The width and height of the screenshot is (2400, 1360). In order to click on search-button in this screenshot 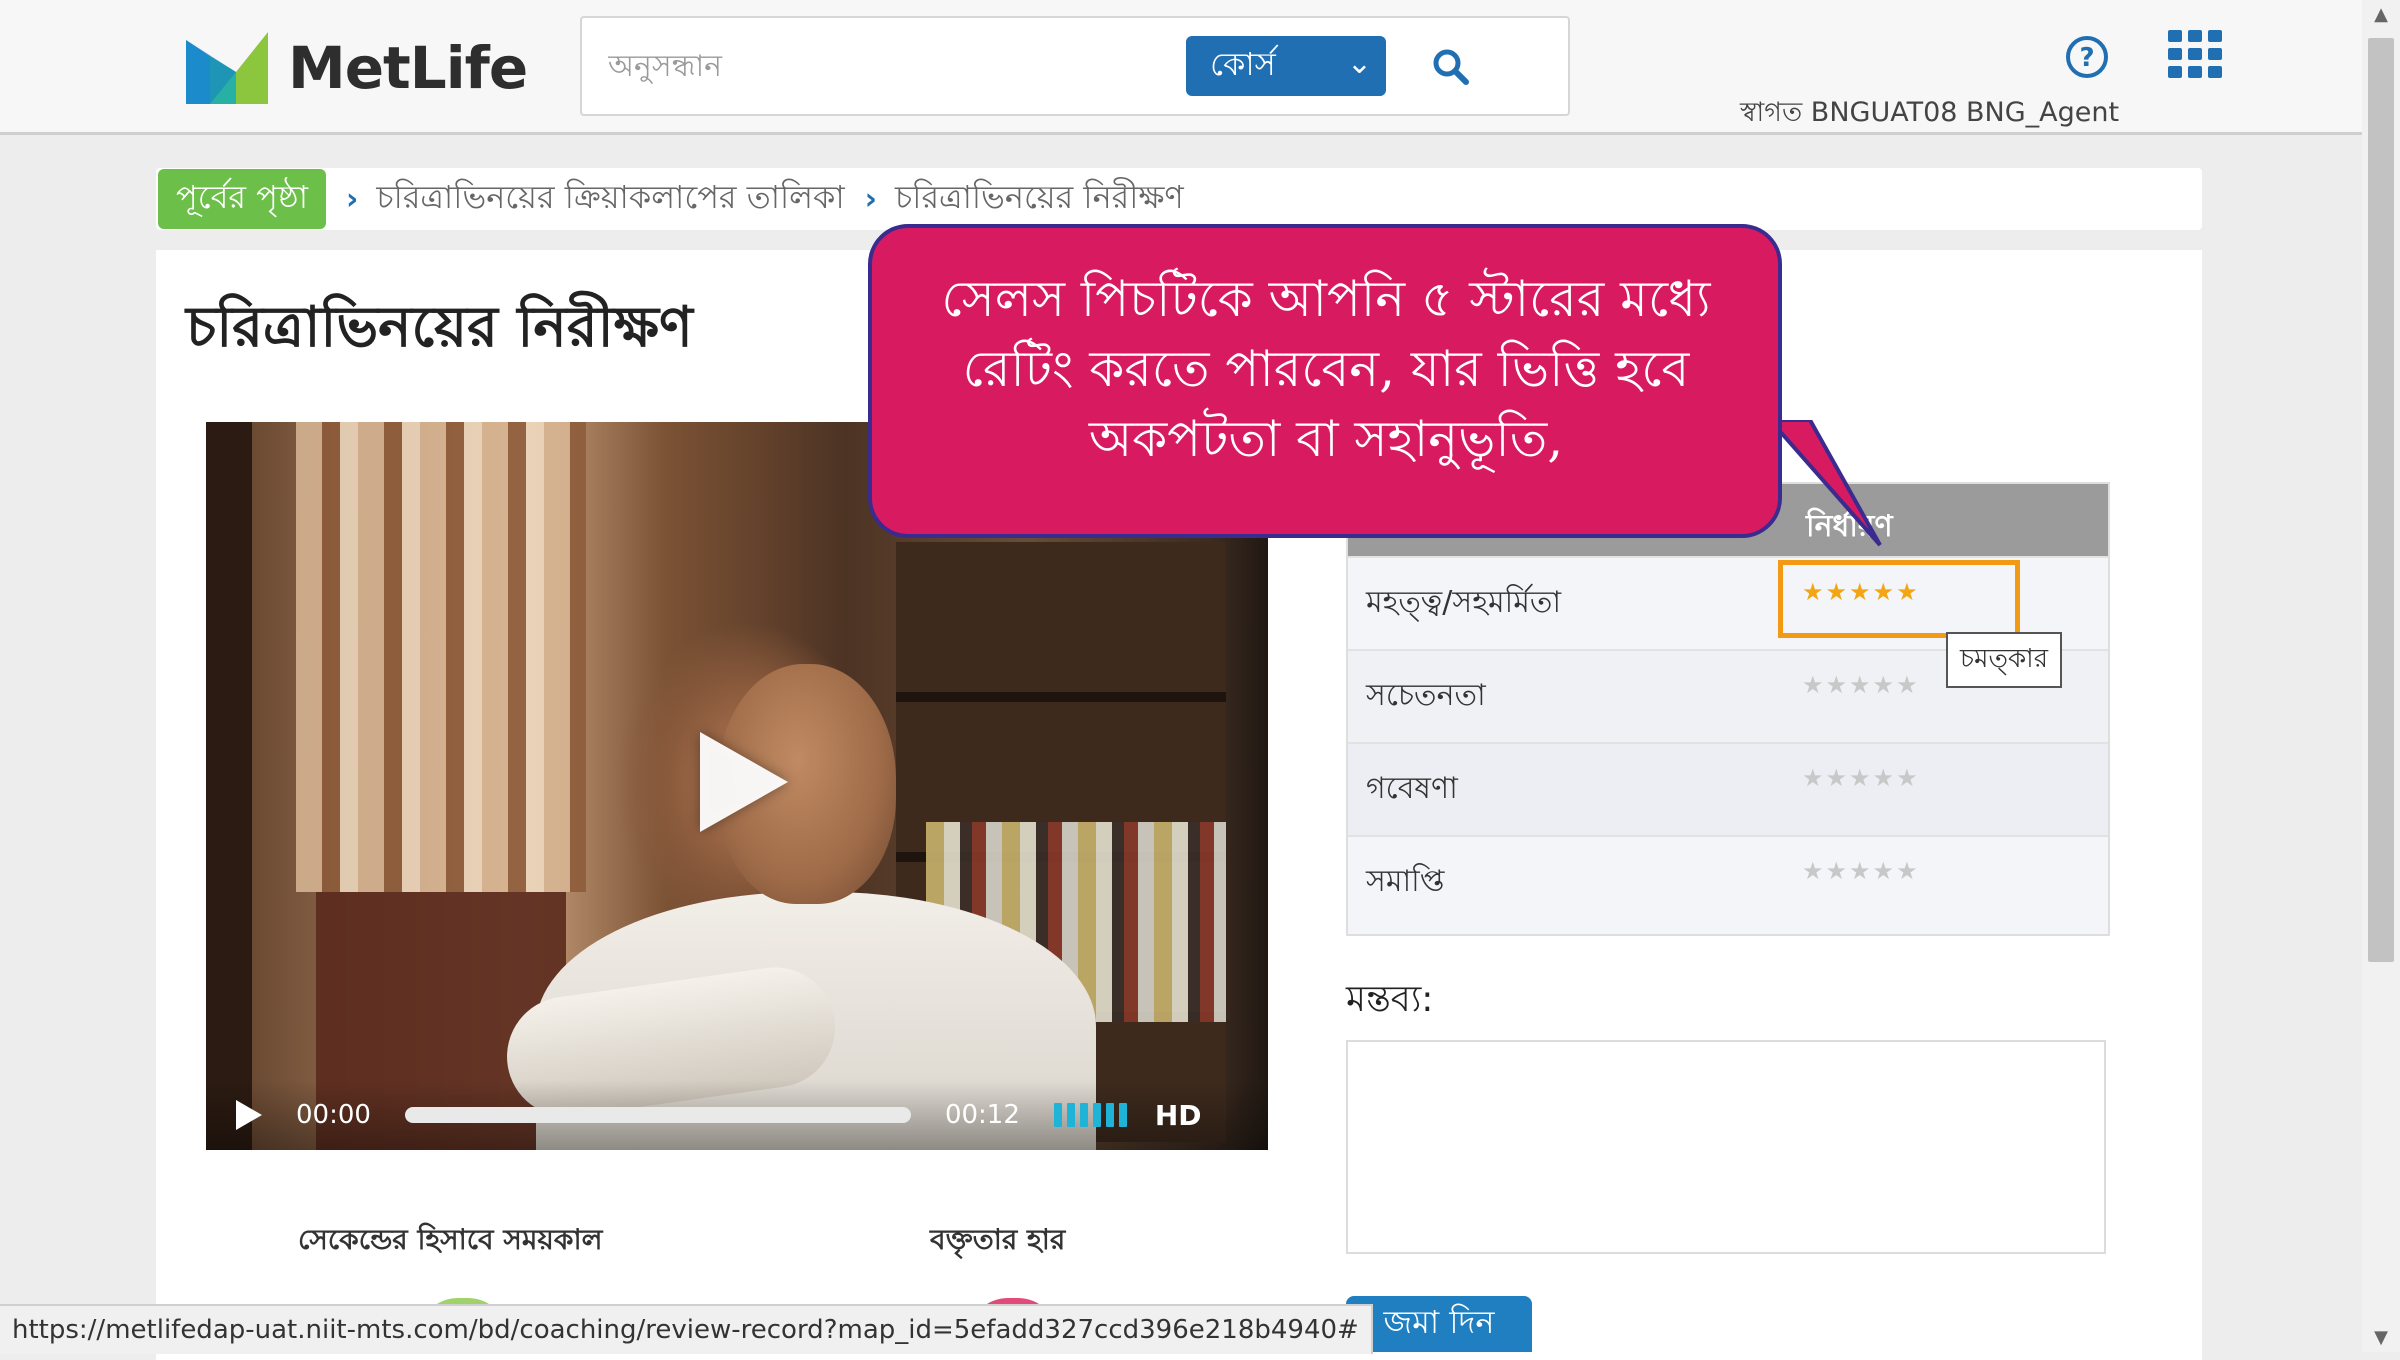, I will do `click(1451, 67)`.